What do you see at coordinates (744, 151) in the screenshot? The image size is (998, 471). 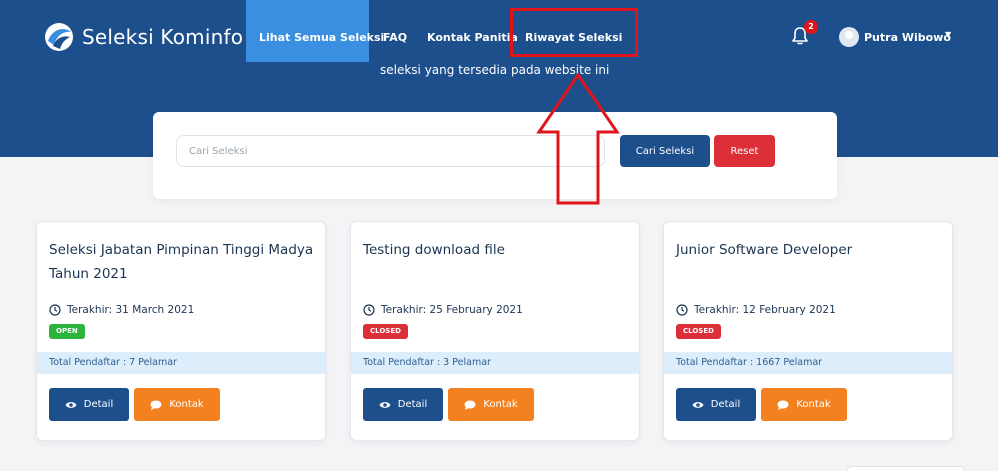 I see `reset-button: Reset` at bounding box center [744, 151].